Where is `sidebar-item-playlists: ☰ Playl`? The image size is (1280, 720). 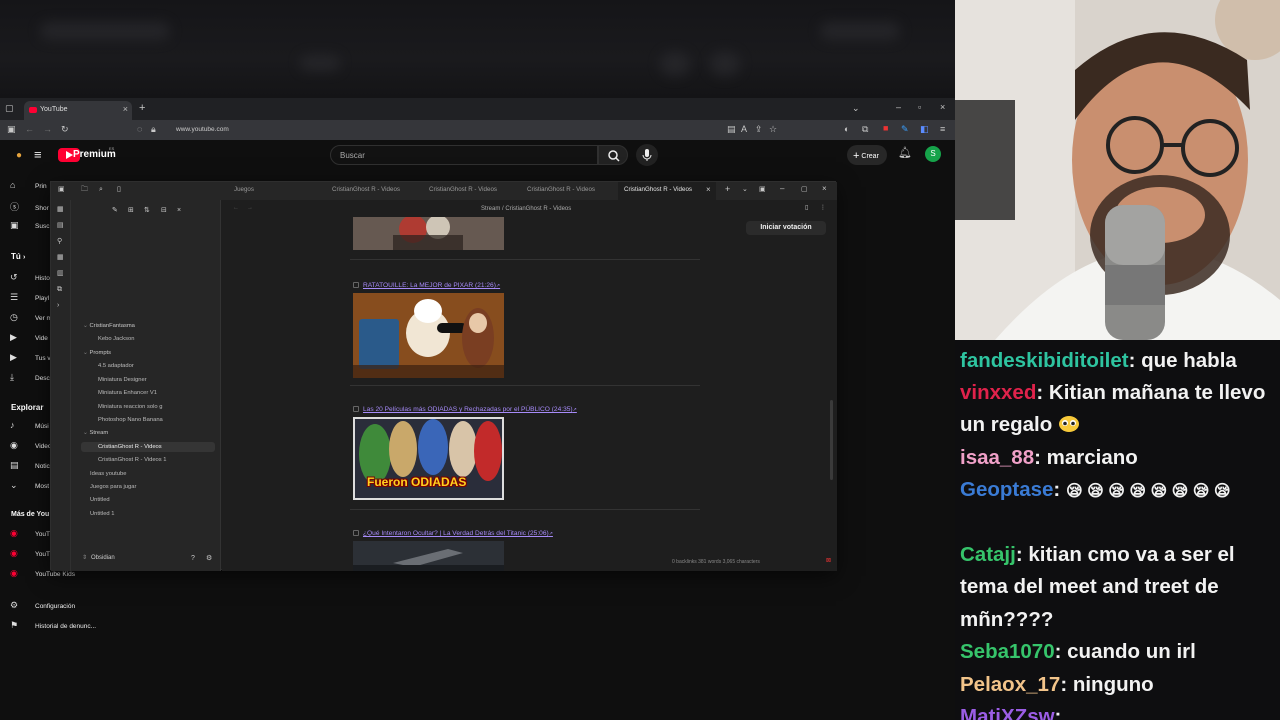
sidebar-item-playlists: ☰ Playl is located at coordinates (29, 297).